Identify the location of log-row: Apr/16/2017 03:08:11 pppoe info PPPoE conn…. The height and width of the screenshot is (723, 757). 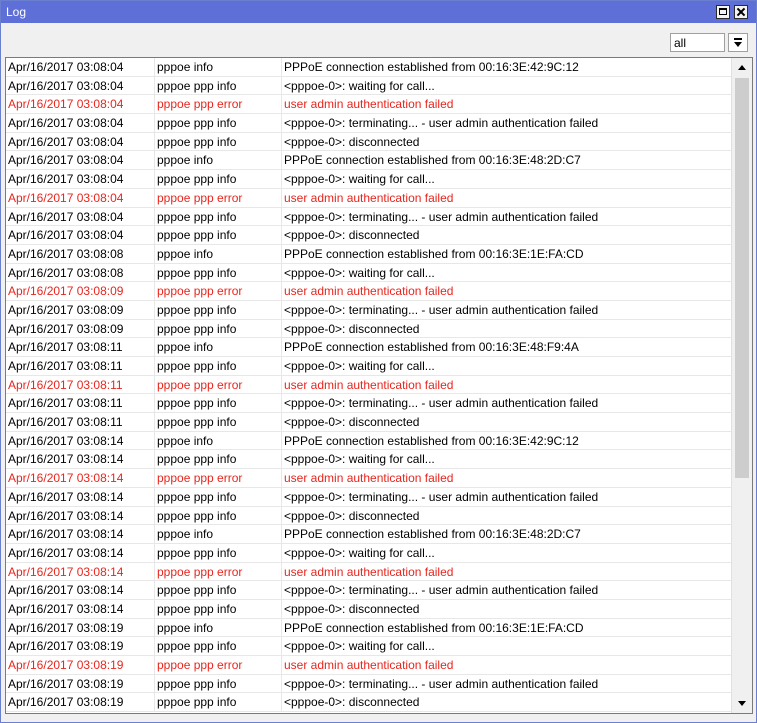
(368, 347).